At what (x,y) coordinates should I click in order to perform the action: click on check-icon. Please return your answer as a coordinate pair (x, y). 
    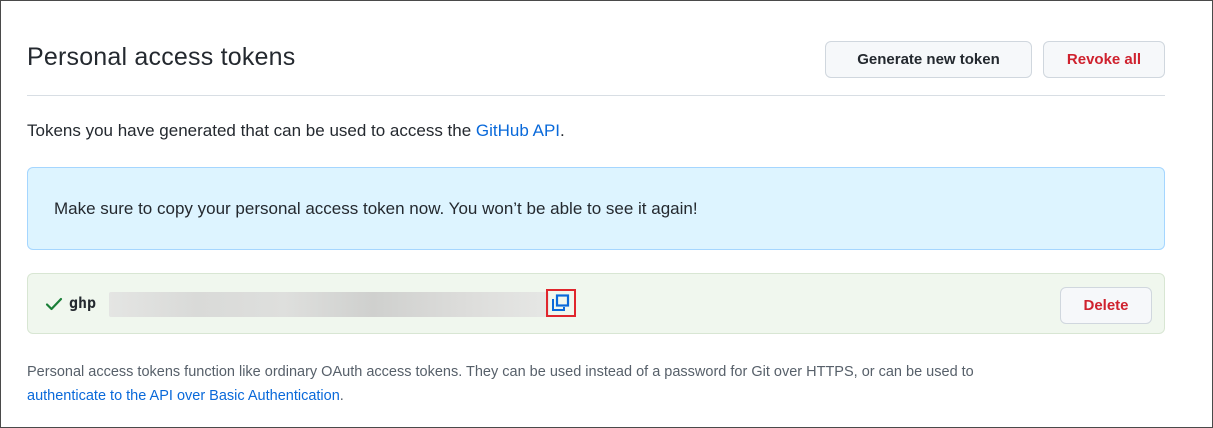
    Looking at the image, I should click on (54, 304).